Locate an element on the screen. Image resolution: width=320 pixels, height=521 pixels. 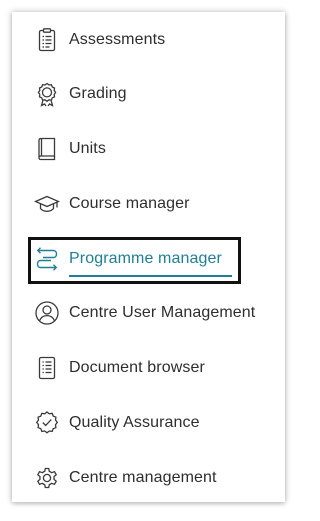
menu-item-assessments: Assessments is located at coordinates (148, 40).